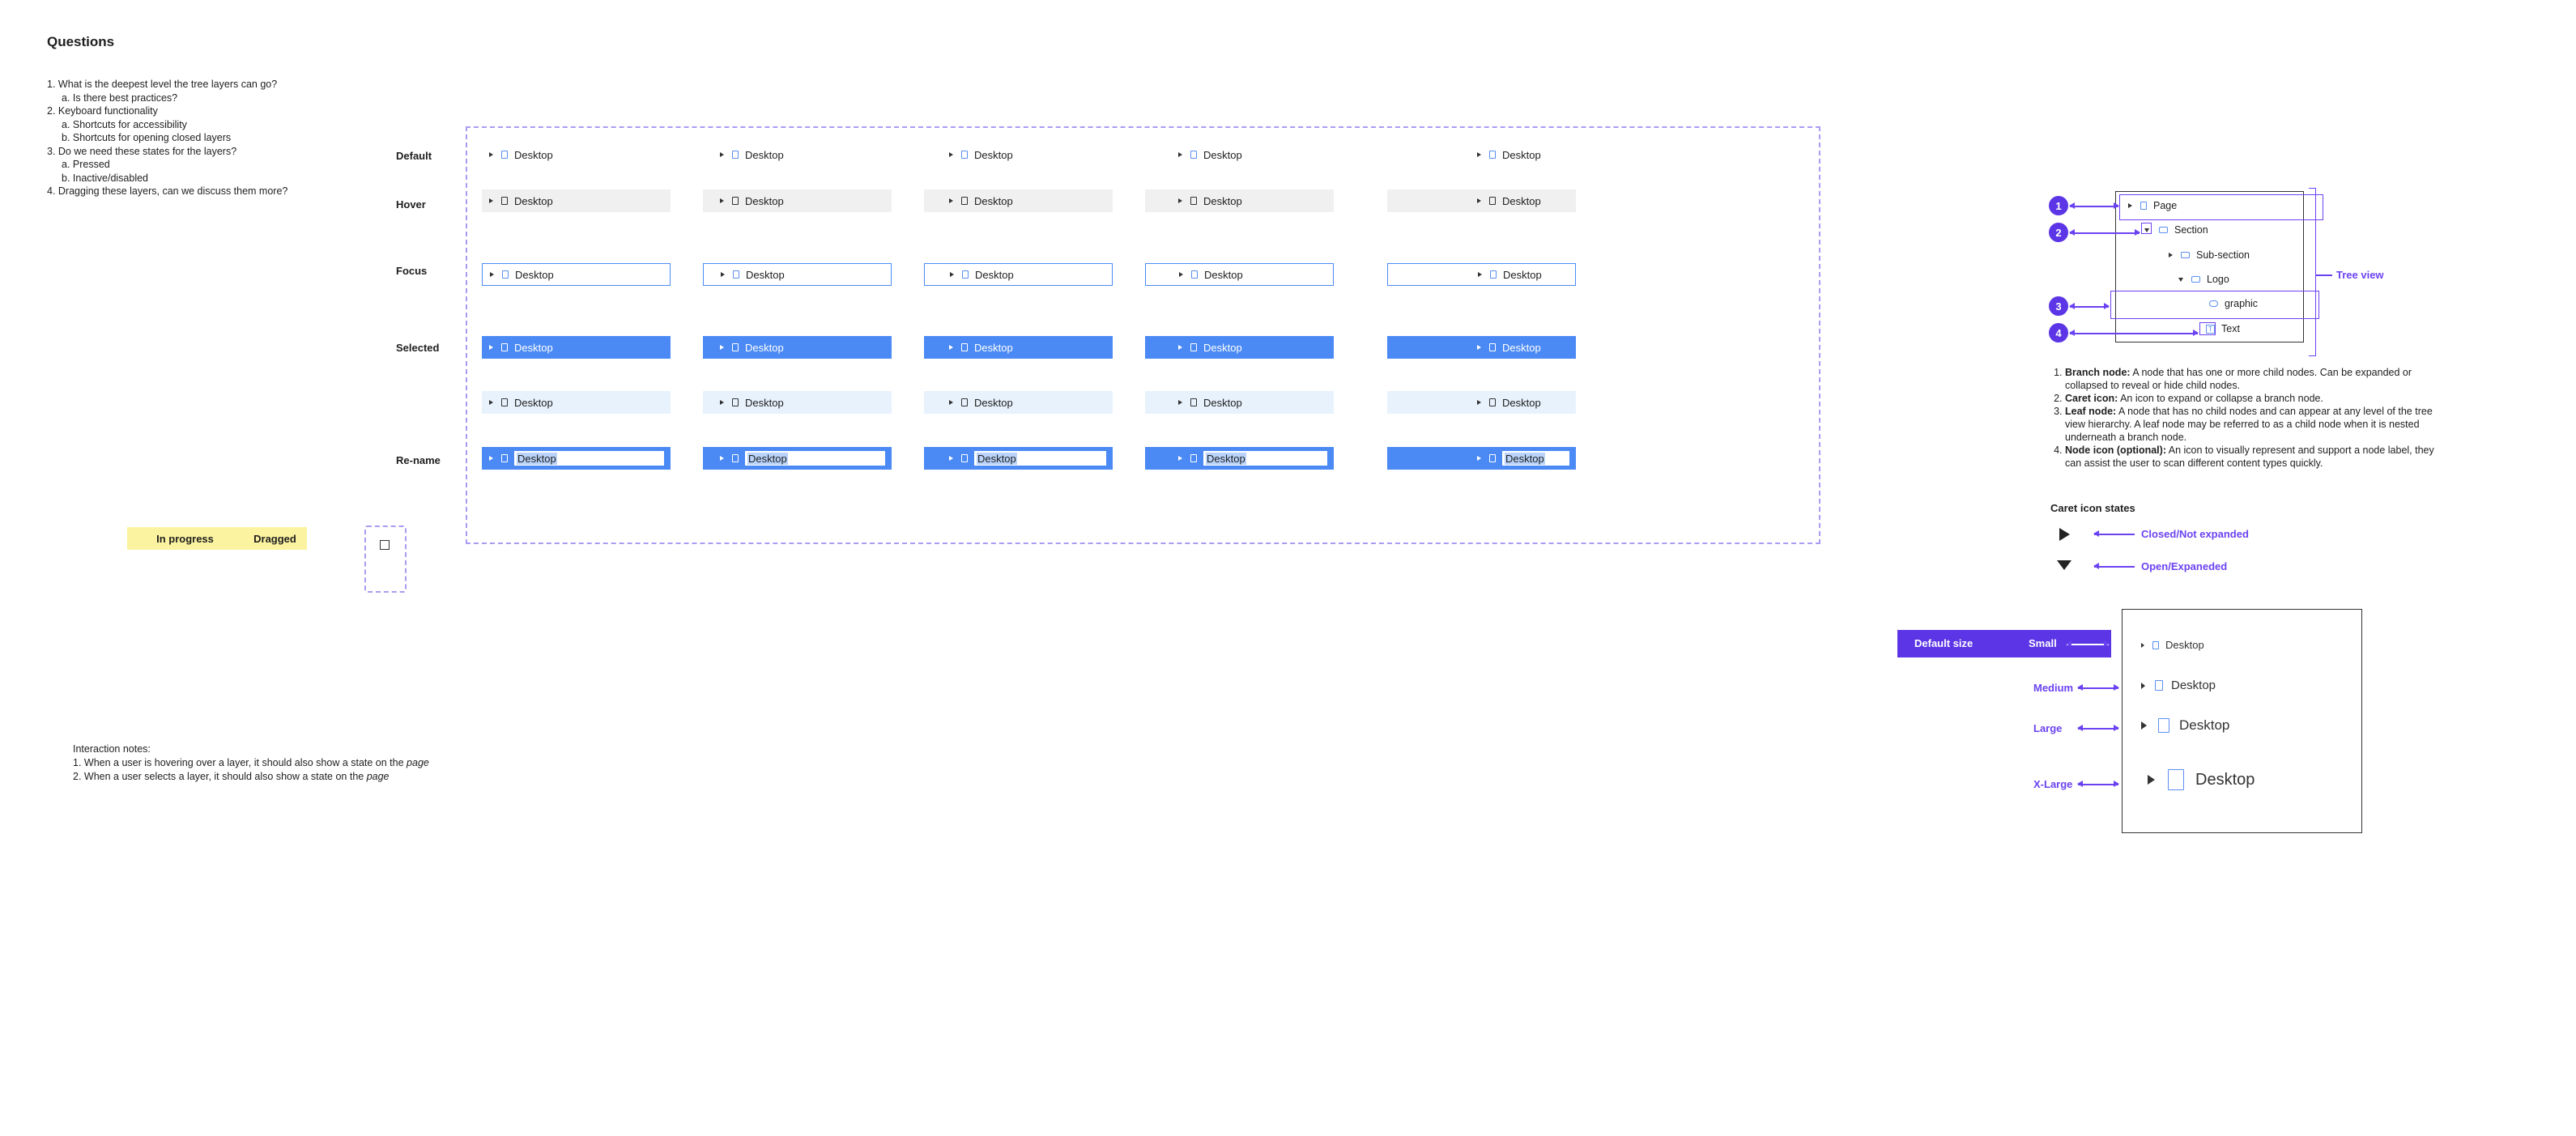 This screenshot has height=1136, width=2576. I want to click on state-label-default: Default, so click(414, 156).